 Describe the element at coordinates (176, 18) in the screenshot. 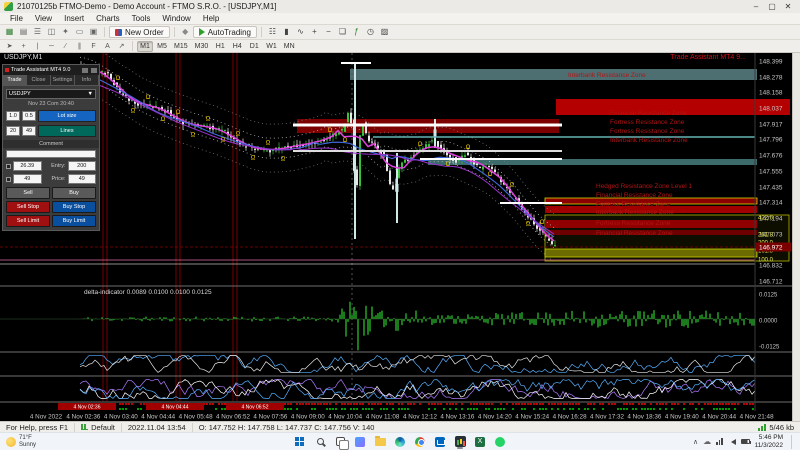

I see `menu-window: Window` at that location.